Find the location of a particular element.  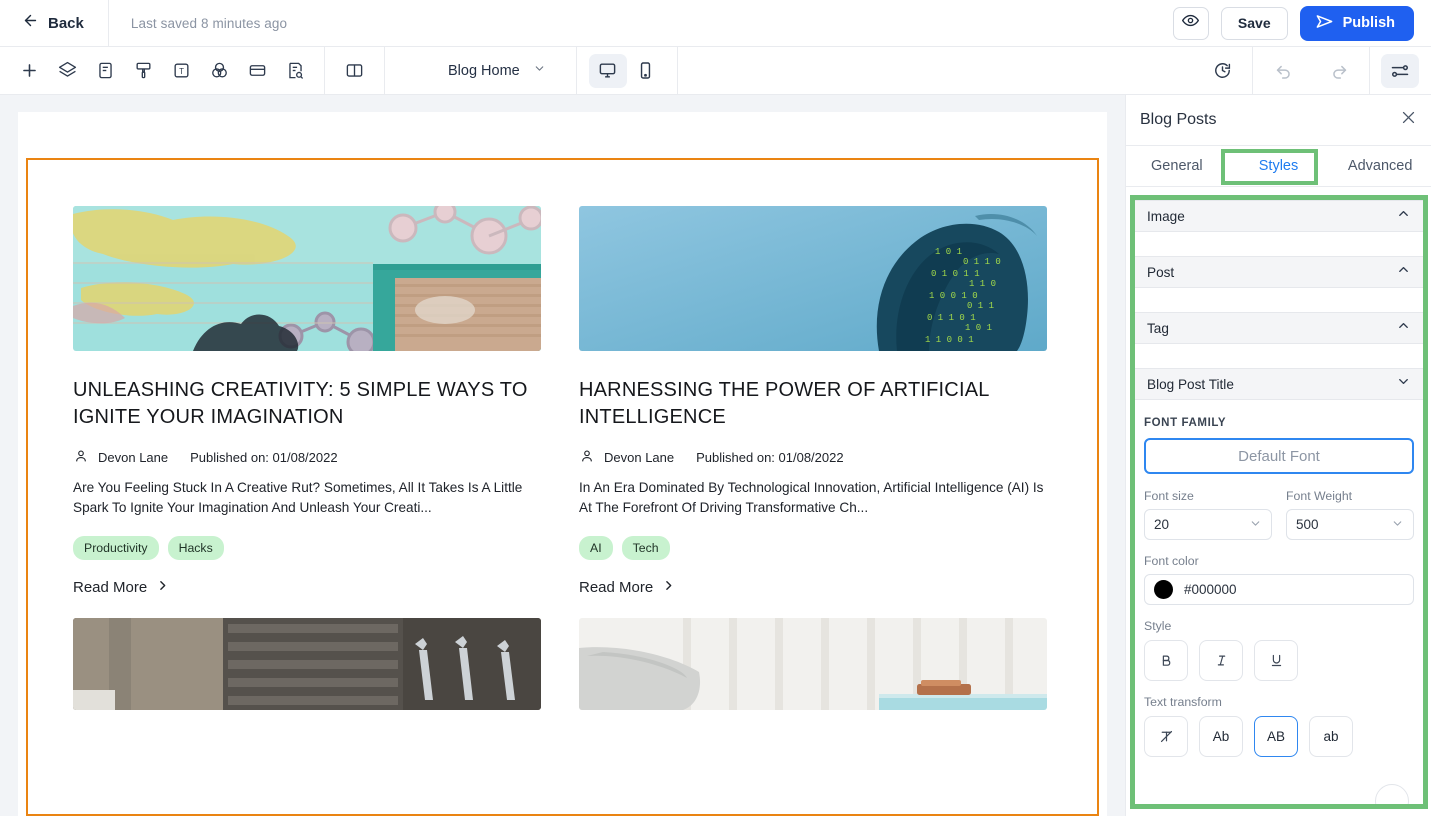

text-transform-group: Text transform Ab AB ab is located at coordinates (1279, 726).